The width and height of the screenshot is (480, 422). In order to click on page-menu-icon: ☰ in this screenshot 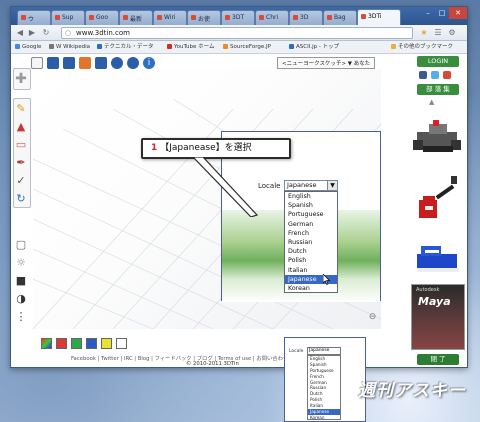, I will do `click(438, 33)`.